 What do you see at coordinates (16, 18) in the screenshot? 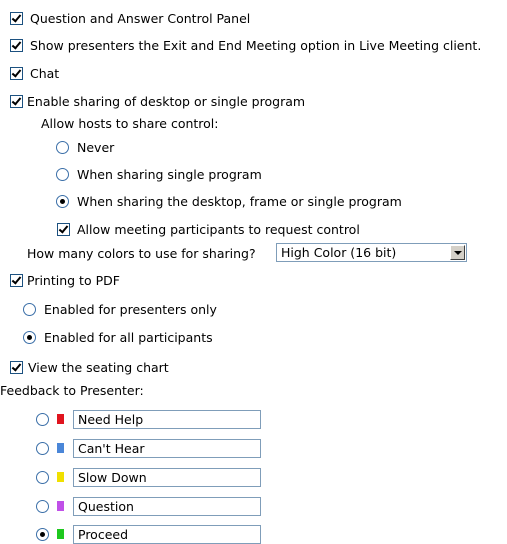
I see `qa-panel-checkbox` at bounding box center [16, 18].